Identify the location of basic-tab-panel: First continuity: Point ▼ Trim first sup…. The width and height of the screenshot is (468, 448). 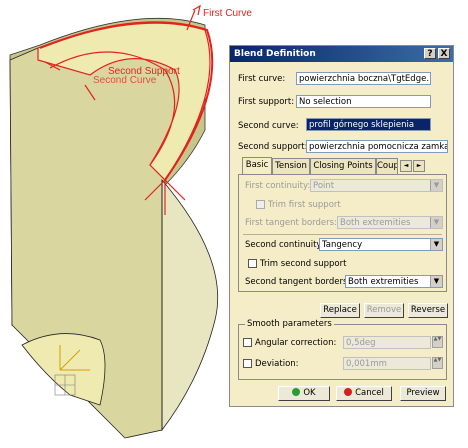
(342, 233).